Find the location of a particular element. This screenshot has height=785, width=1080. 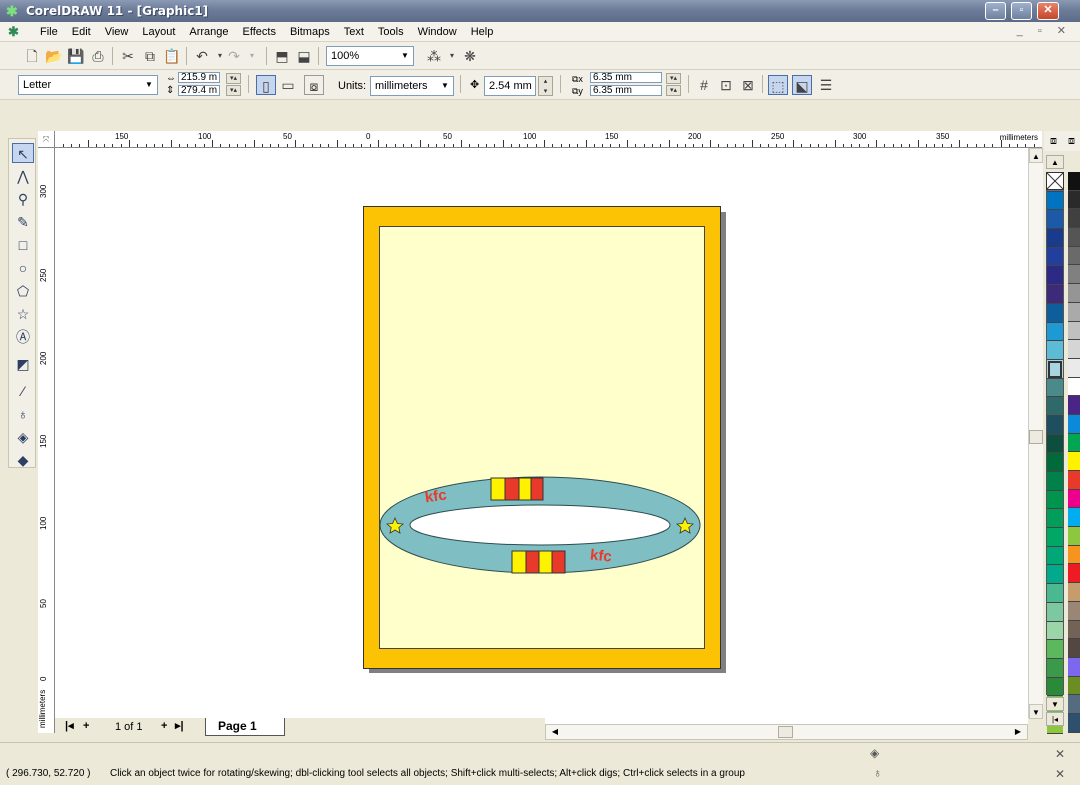

landscape-icon: ▭ is located at coordinates (288, 85).